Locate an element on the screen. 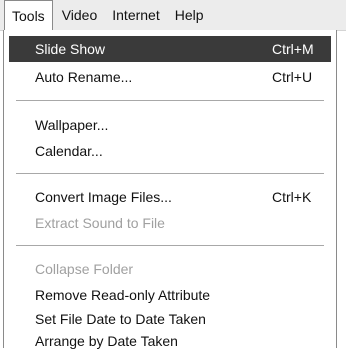 The height and width of the screenshot is (354, 346). menu-item-label: Remove Read-only Attribute is located at coordinates (123, 295).